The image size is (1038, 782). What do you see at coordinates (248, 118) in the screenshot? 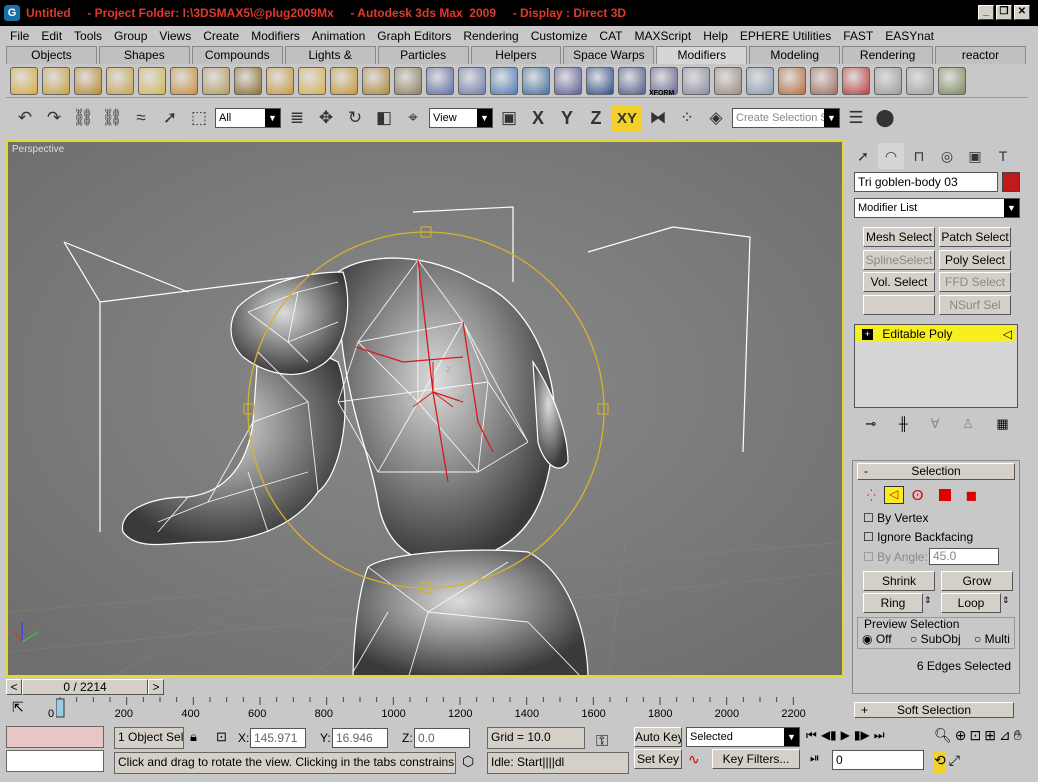
I see `selection-filter-dropdown: All` at bounding box center [248, 118].